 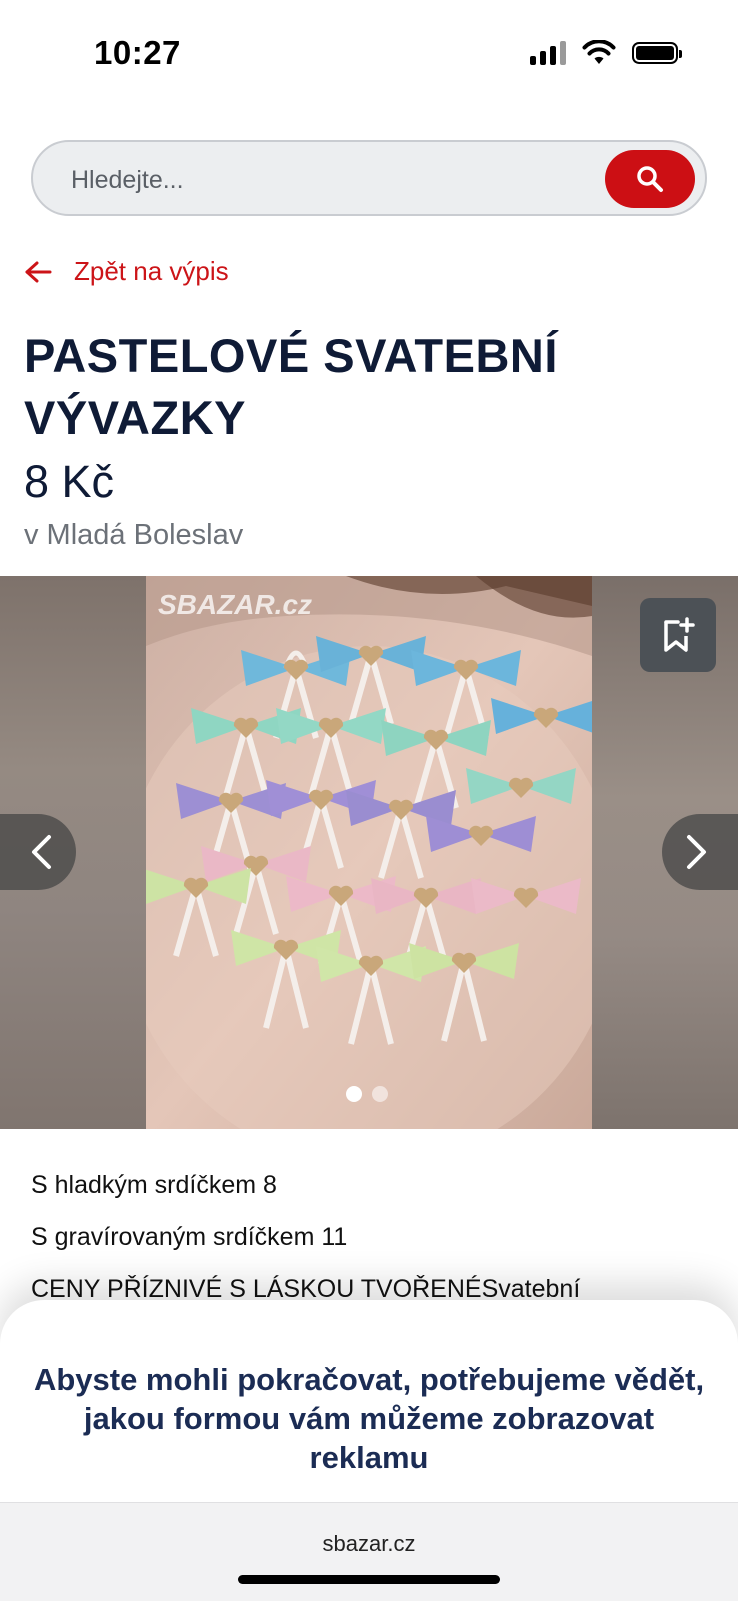 I want to click on browser-address-bar: sbazar.cz, so click(x=369, y=1551).